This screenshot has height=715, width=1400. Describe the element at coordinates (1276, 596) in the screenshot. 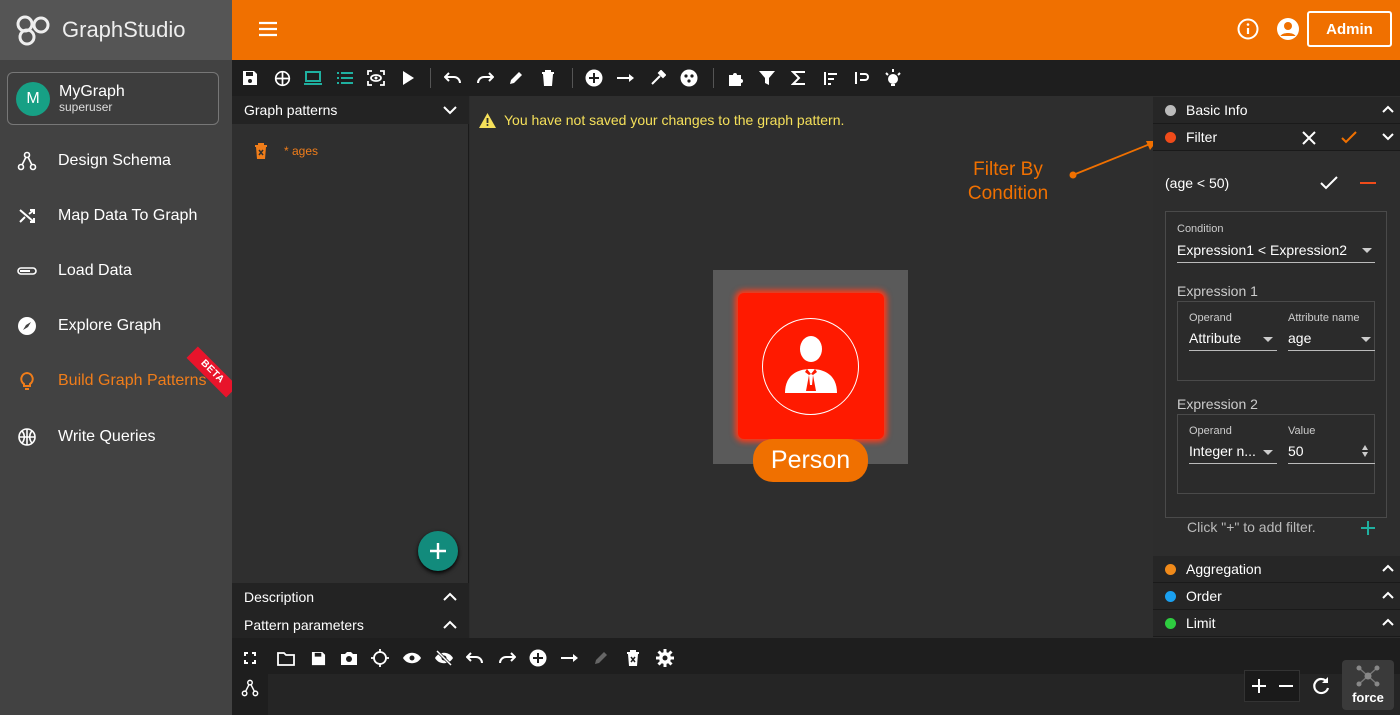

I see `order-section: Order` at that location.